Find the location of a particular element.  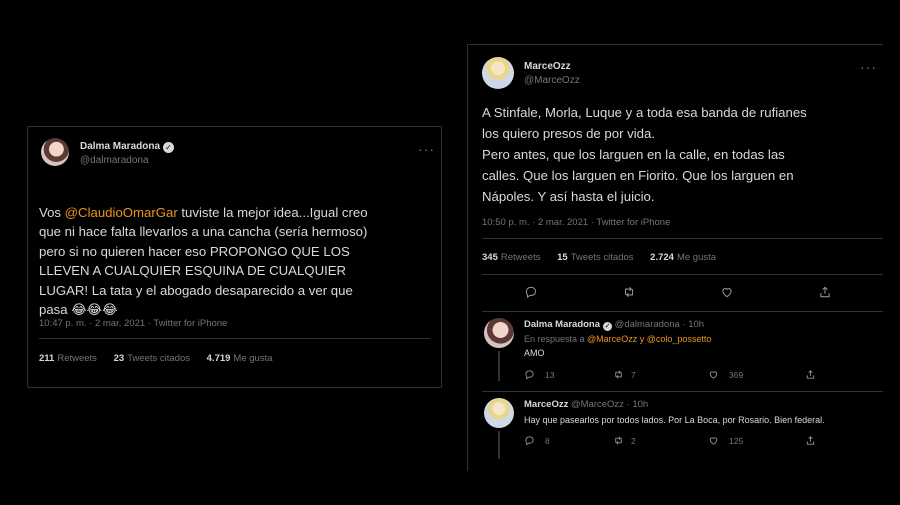

reply-author: MarceOzz @MarceOzz · 10h is located at coordinates (586, 404).